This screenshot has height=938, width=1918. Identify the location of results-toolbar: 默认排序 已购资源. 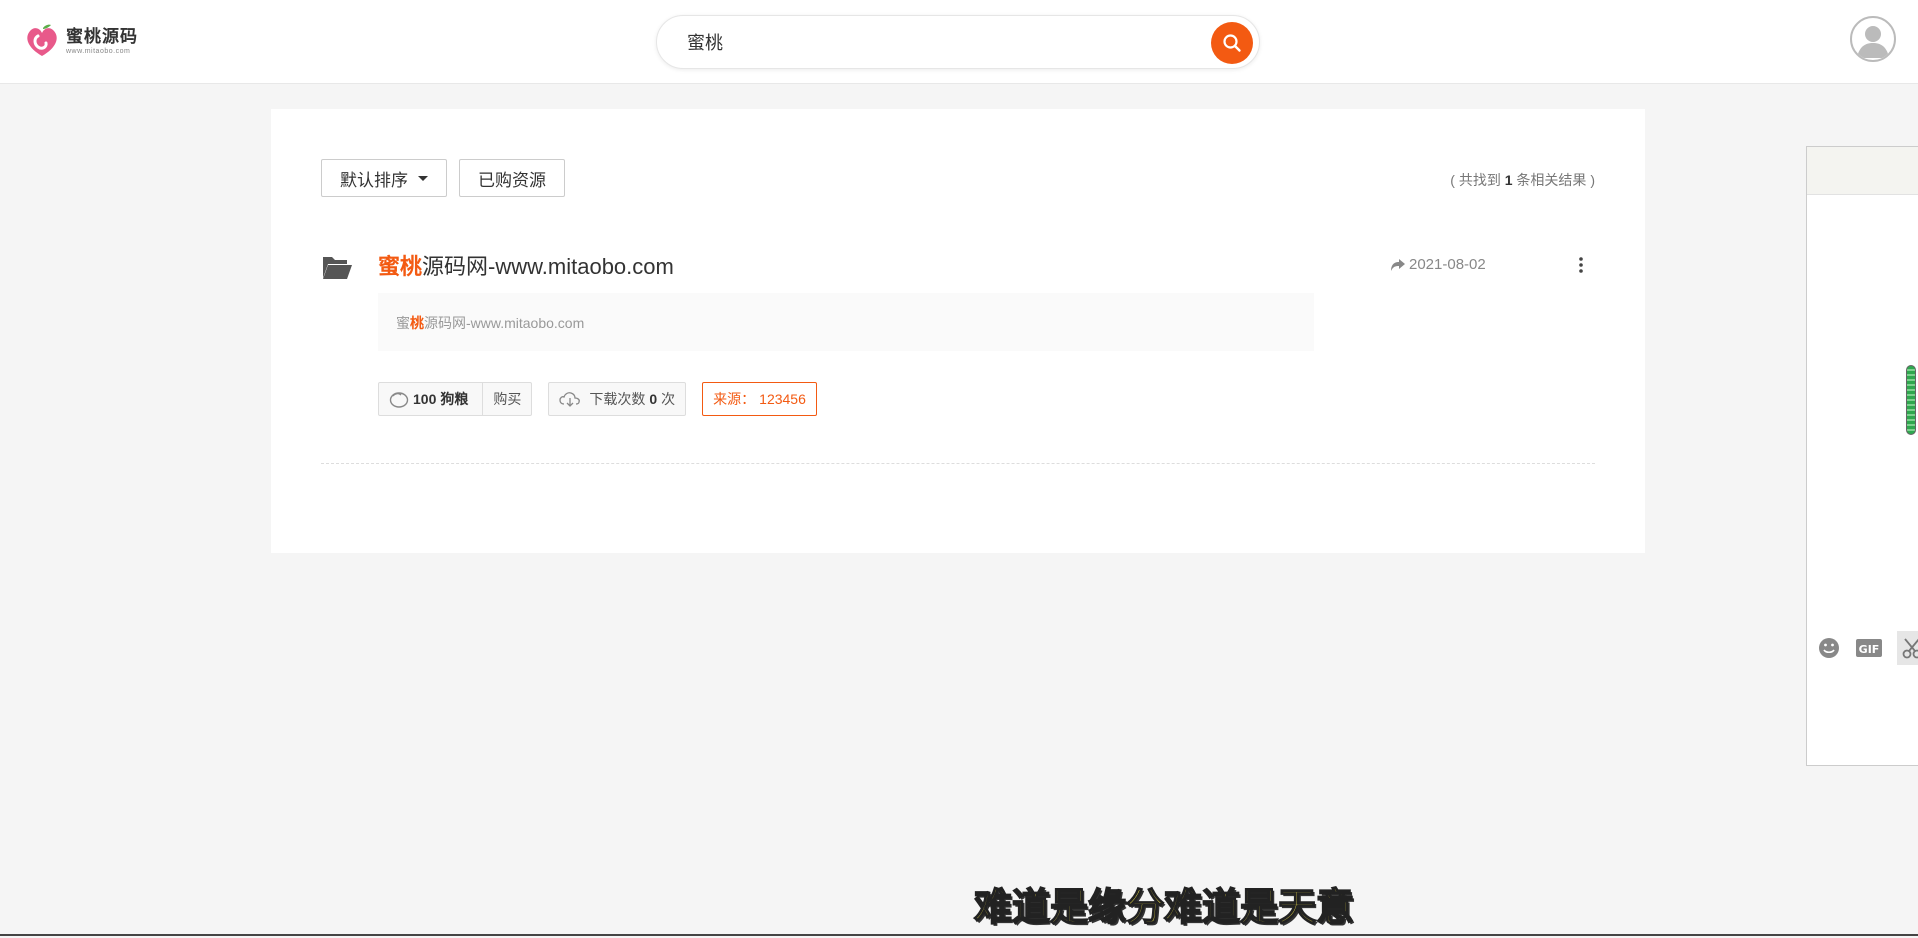
(443, 178).